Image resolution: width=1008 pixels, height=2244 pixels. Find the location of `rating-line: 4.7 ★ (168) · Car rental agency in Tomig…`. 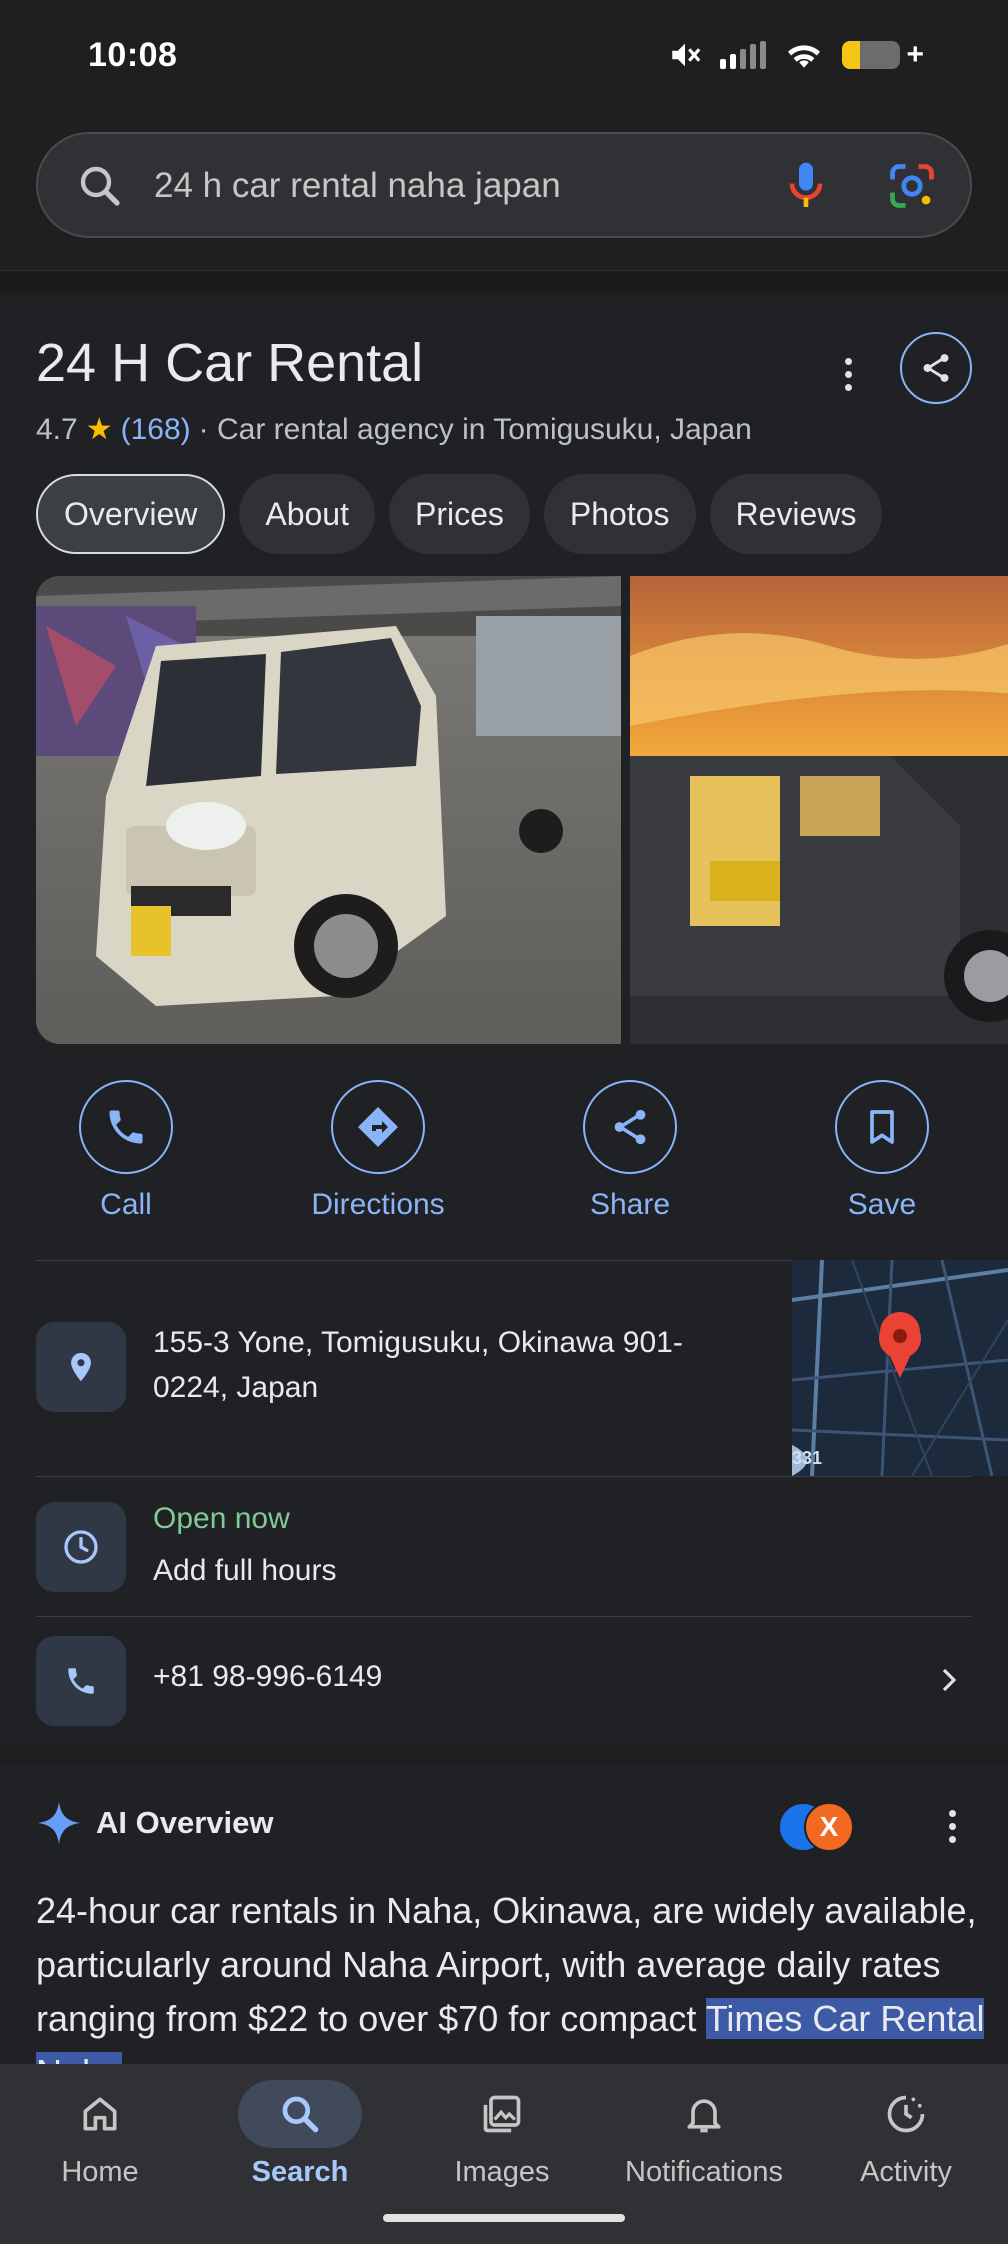

rating-line: 4.7 ★ (168) · Car rental agency in Tomig… is located at coordinates (394, 429).